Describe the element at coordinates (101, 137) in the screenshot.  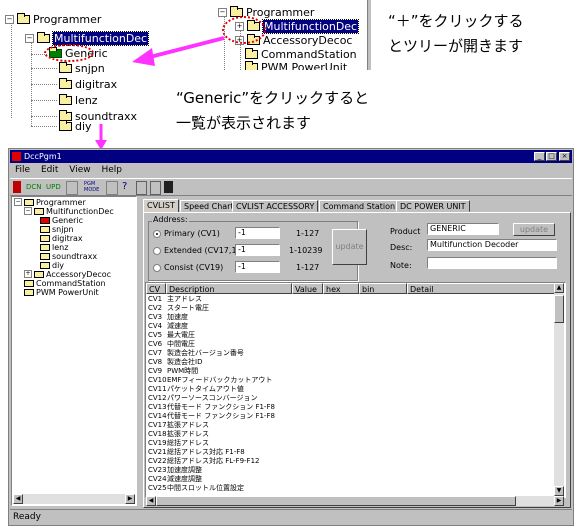
I see `arrow-down-to-window` at that location.